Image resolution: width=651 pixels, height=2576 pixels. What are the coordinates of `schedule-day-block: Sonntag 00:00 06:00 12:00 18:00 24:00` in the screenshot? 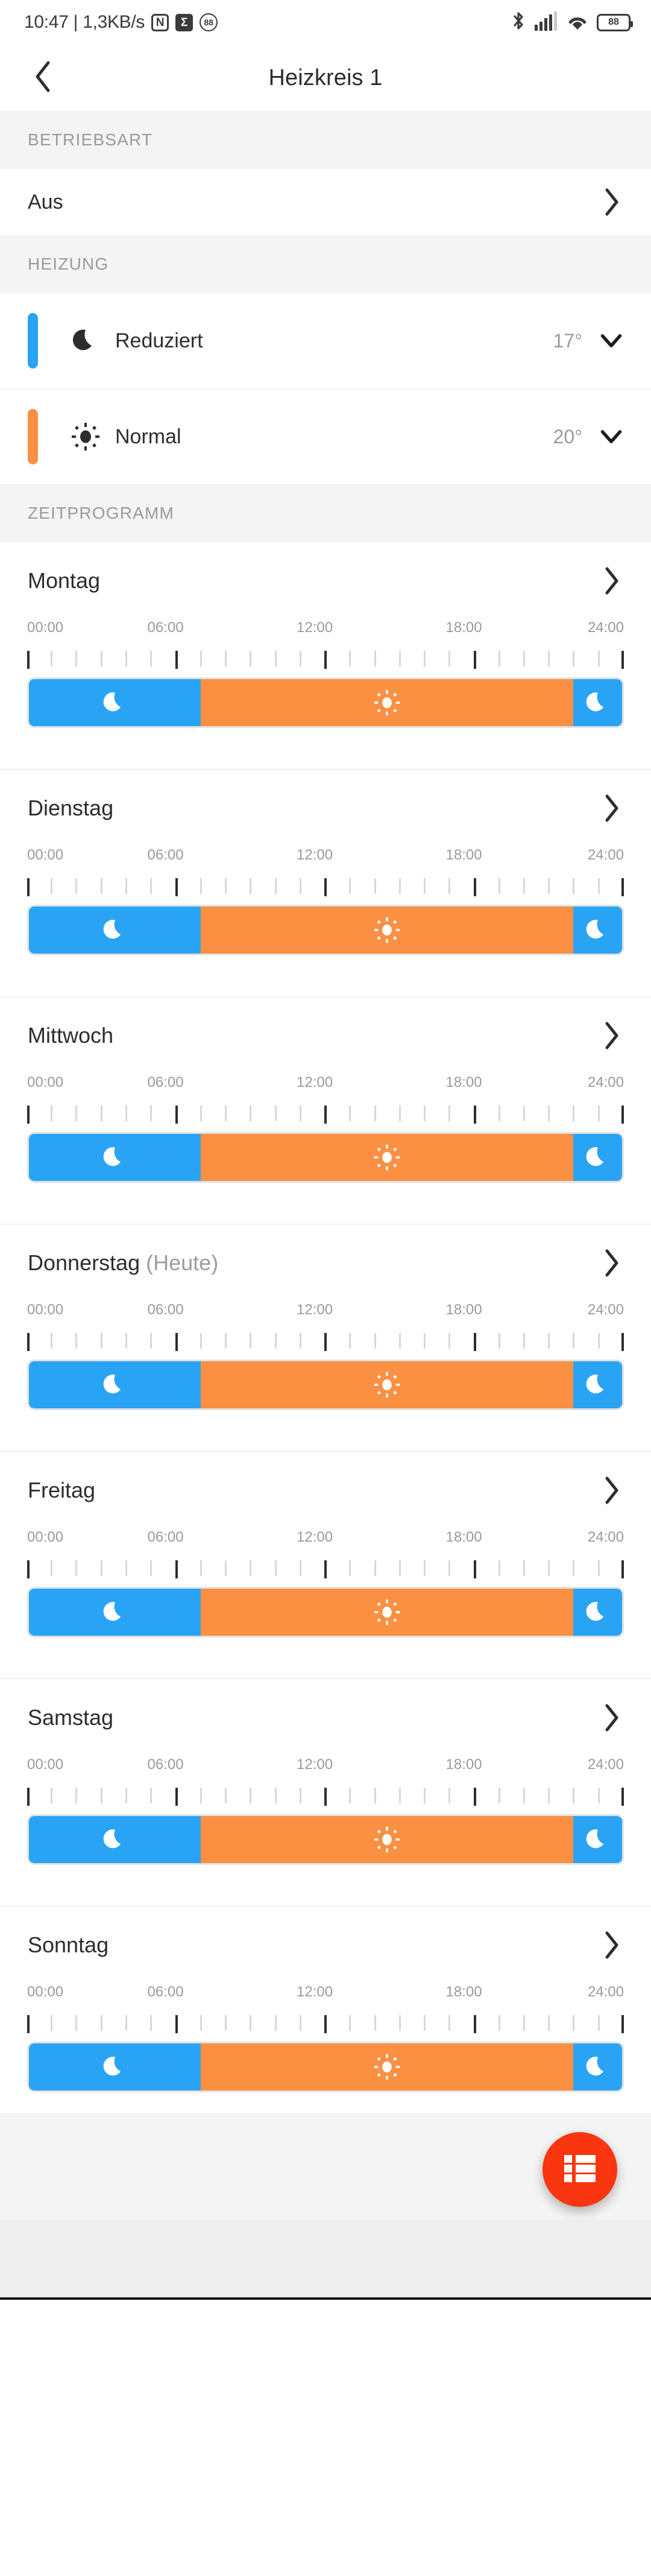 It's located at (325, 2010).